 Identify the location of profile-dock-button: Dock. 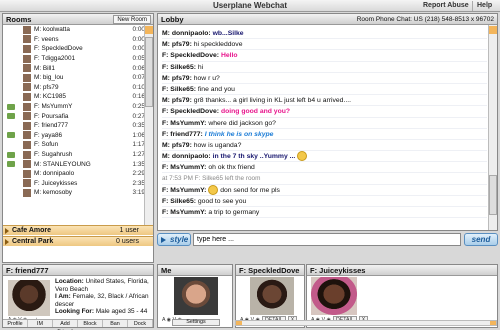
(140, 323).